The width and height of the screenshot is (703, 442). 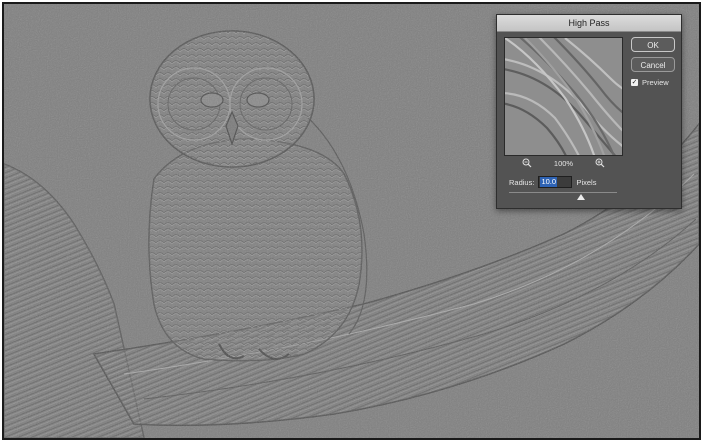 I want to click on feather-preview-image, so click(x=563, y=96).